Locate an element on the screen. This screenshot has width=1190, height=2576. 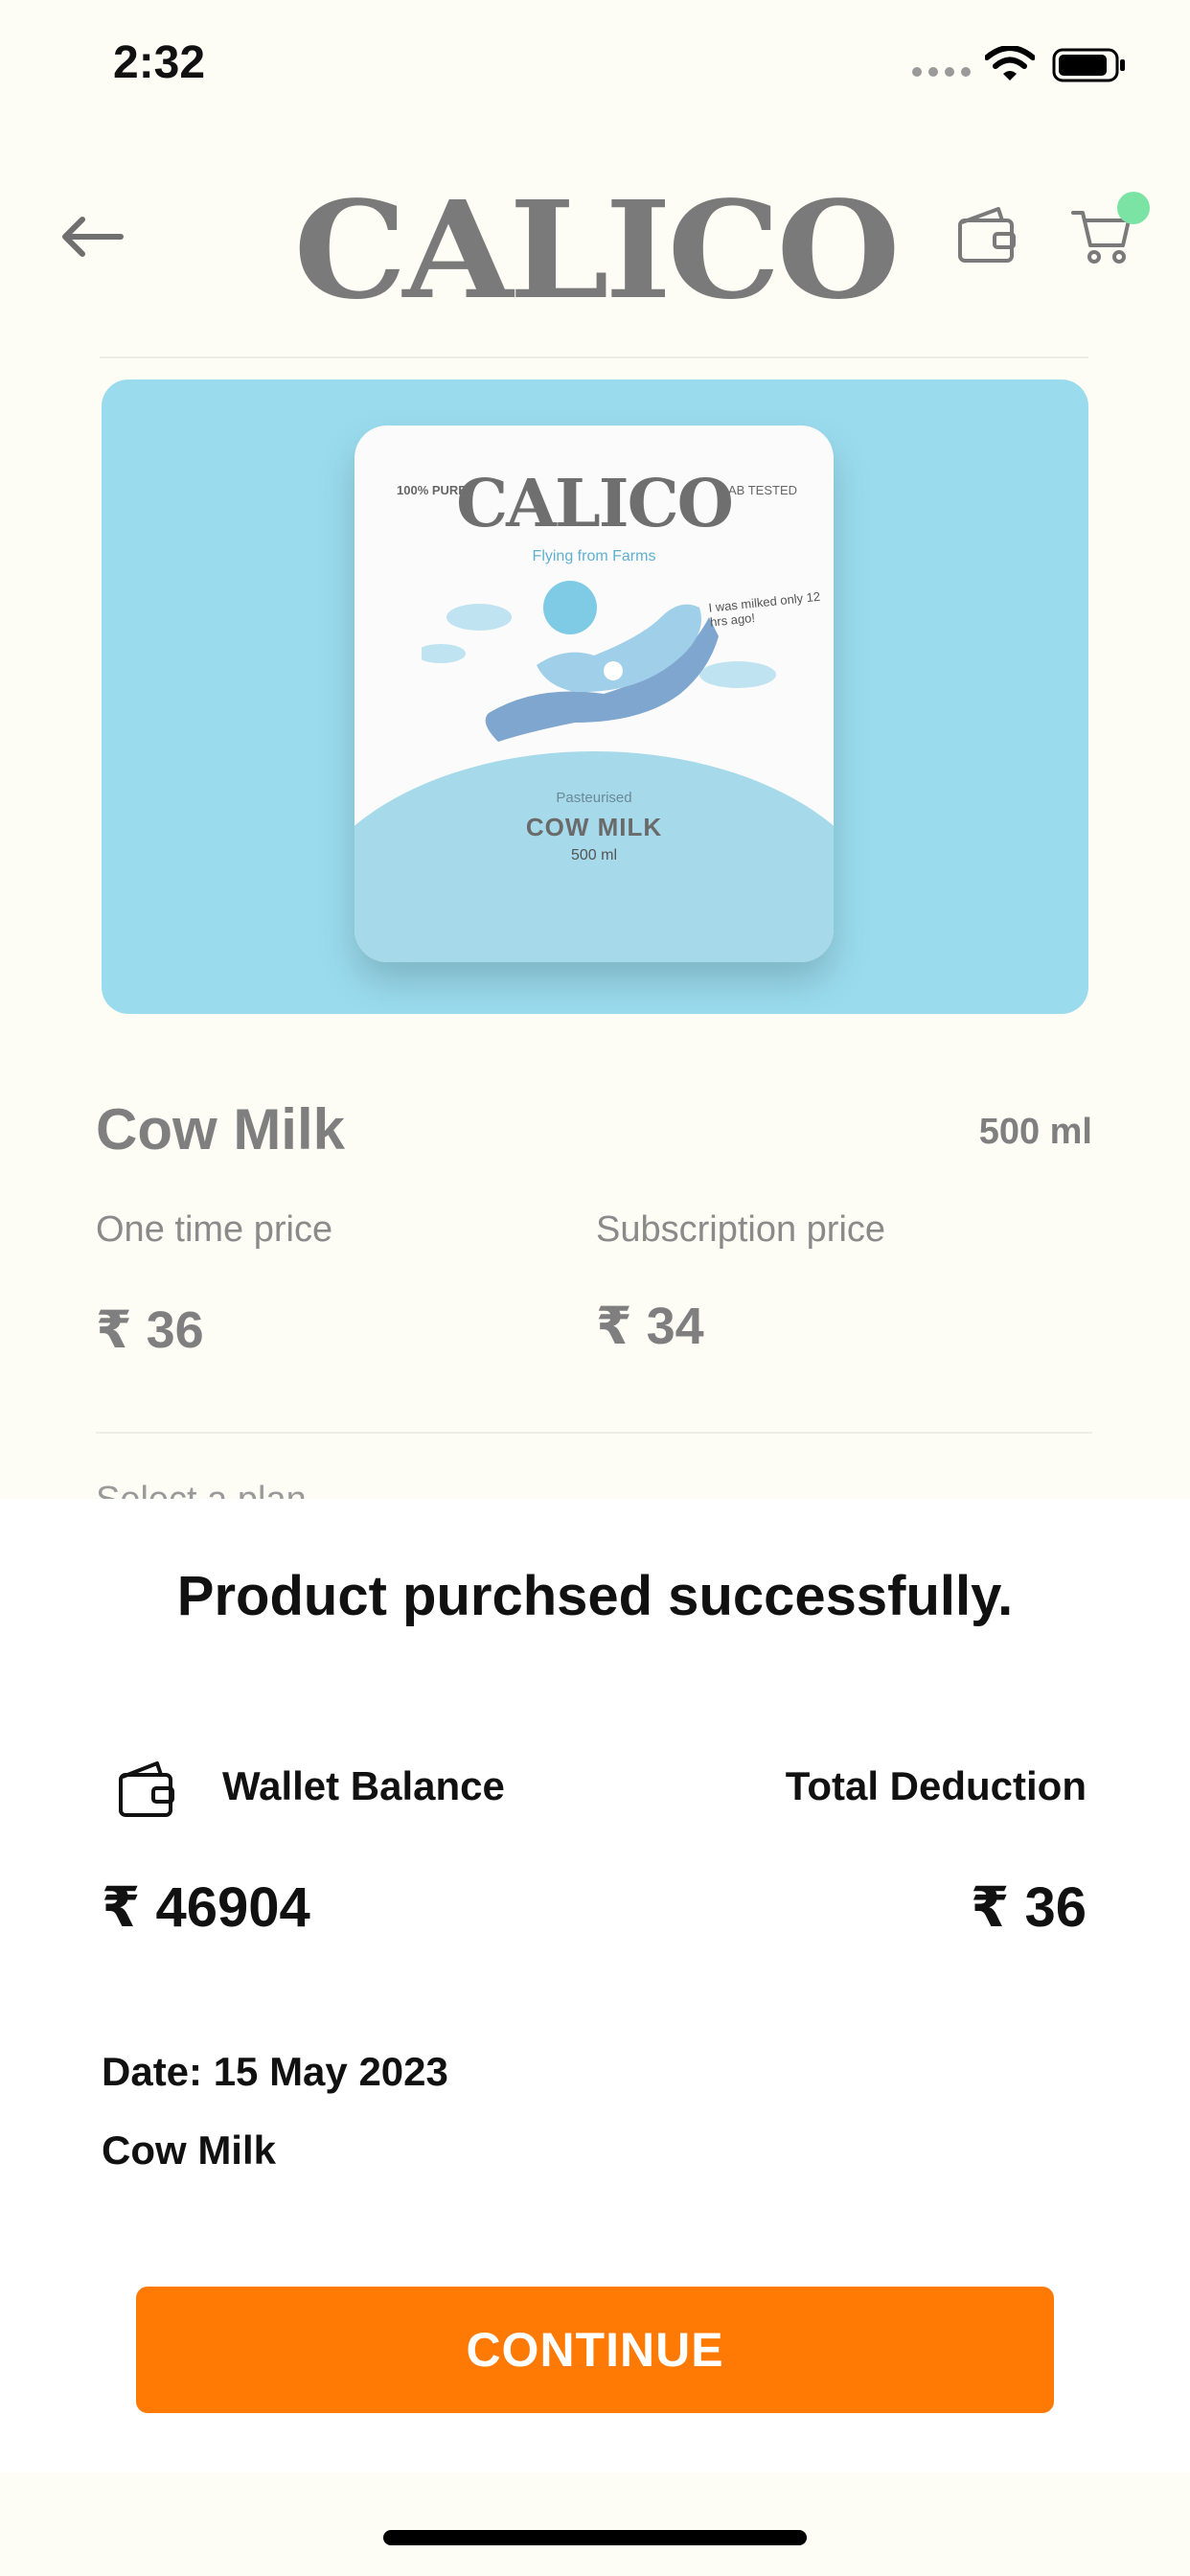
product-title: Cow Milk is located at coordinates (221, 1130).